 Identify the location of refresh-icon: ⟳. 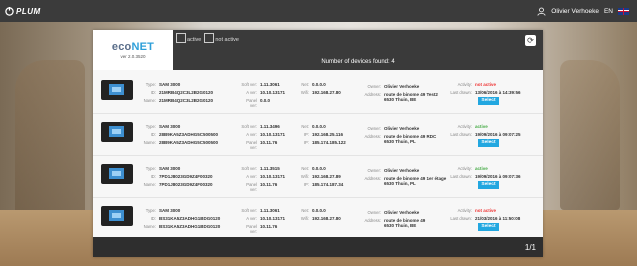
(530, 40).